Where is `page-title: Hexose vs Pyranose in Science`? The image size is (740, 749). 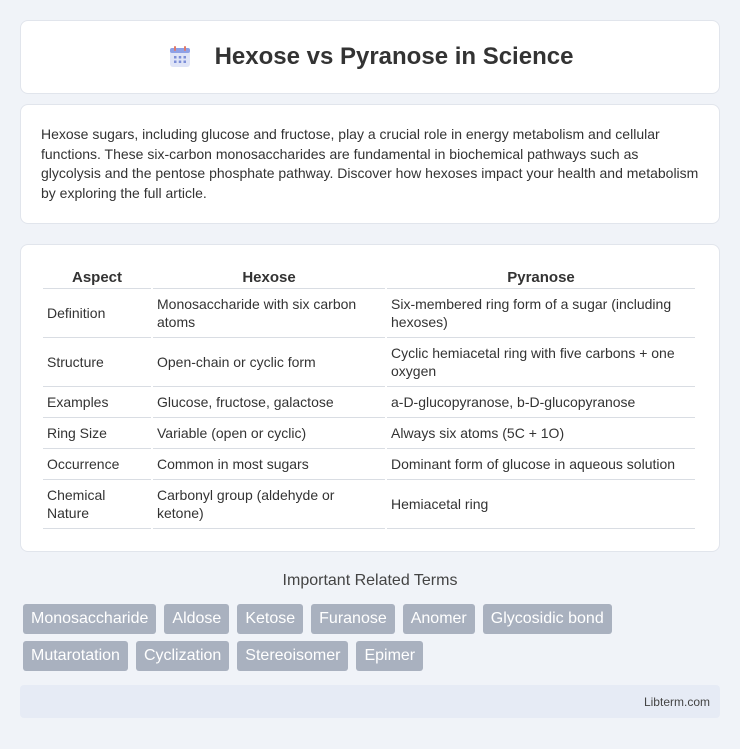
page-title: Hexose vs Pyranose in Science is located at coordinates (394, 56).